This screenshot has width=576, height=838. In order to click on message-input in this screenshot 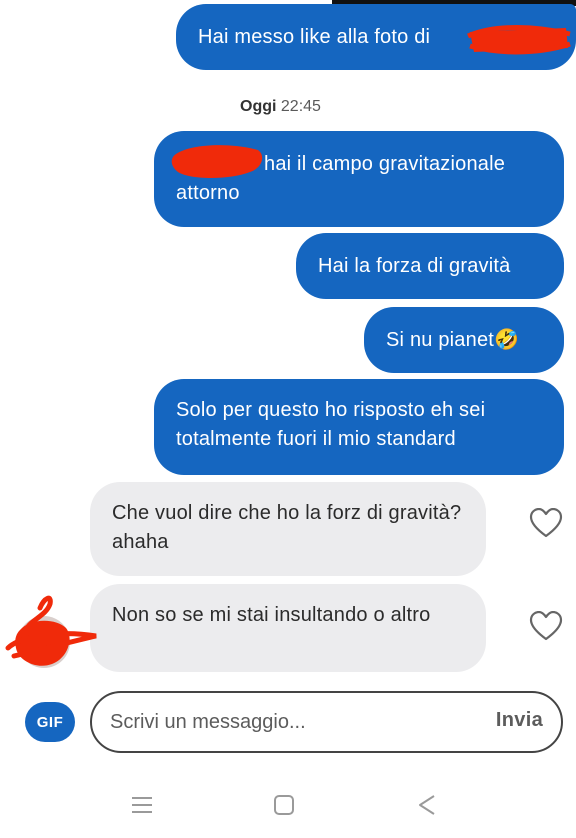, I will do `click(290, 722)`.